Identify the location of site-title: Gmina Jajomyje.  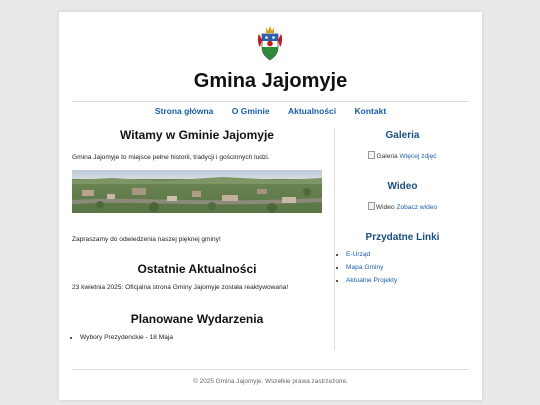
(270, 81).